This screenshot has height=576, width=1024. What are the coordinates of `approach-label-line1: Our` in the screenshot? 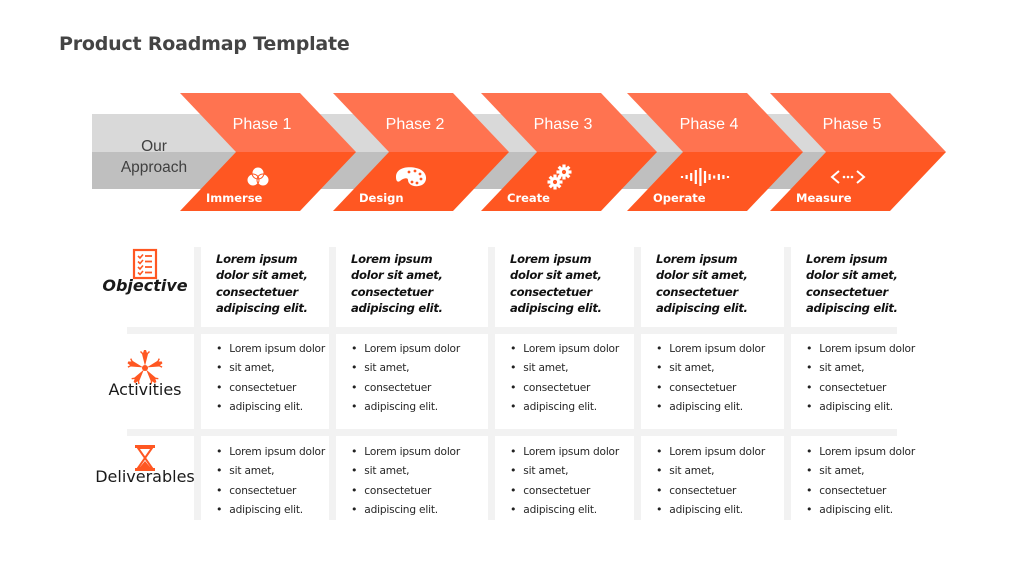 It's located at (154, 146).